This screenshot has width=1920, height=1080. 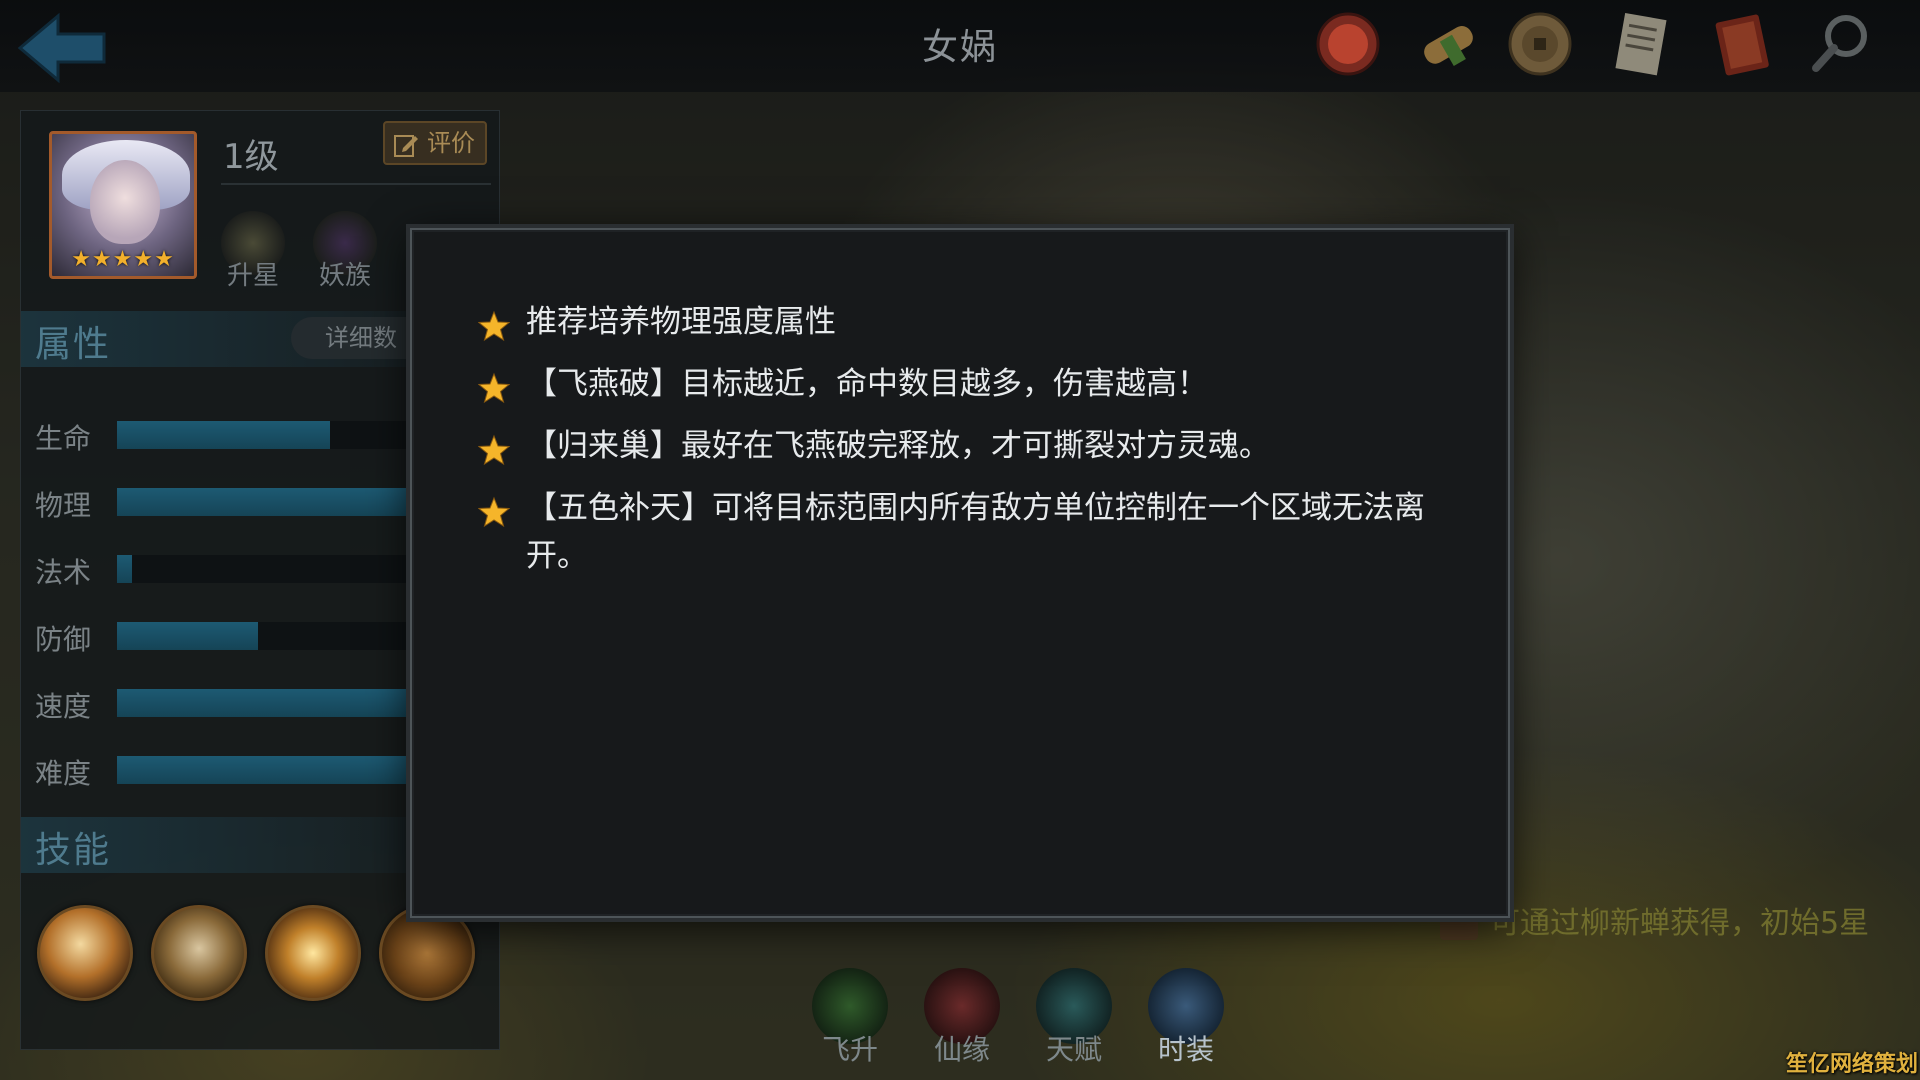 I want to click on hero-level: 1级, so click(x=251, y=157).